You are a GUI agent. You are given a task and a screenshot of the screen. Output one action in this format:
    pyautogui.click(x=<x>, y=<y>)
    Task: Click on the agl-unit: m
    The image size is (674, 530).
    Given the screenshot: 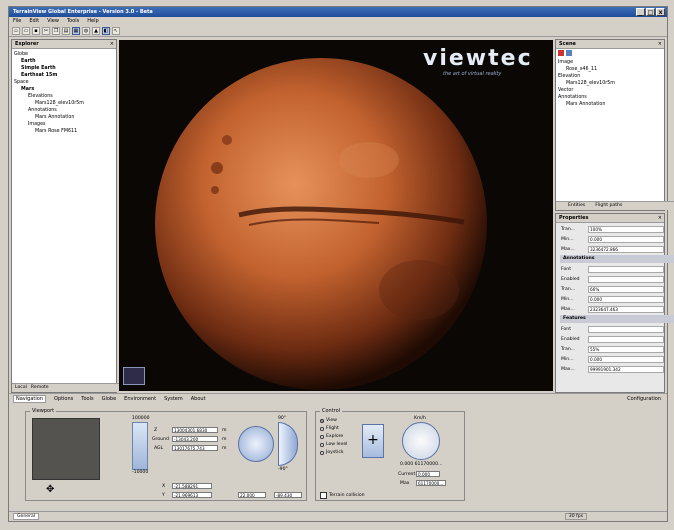 What is the action you would take?
    pyautogui.click(x=224, y=448)
    